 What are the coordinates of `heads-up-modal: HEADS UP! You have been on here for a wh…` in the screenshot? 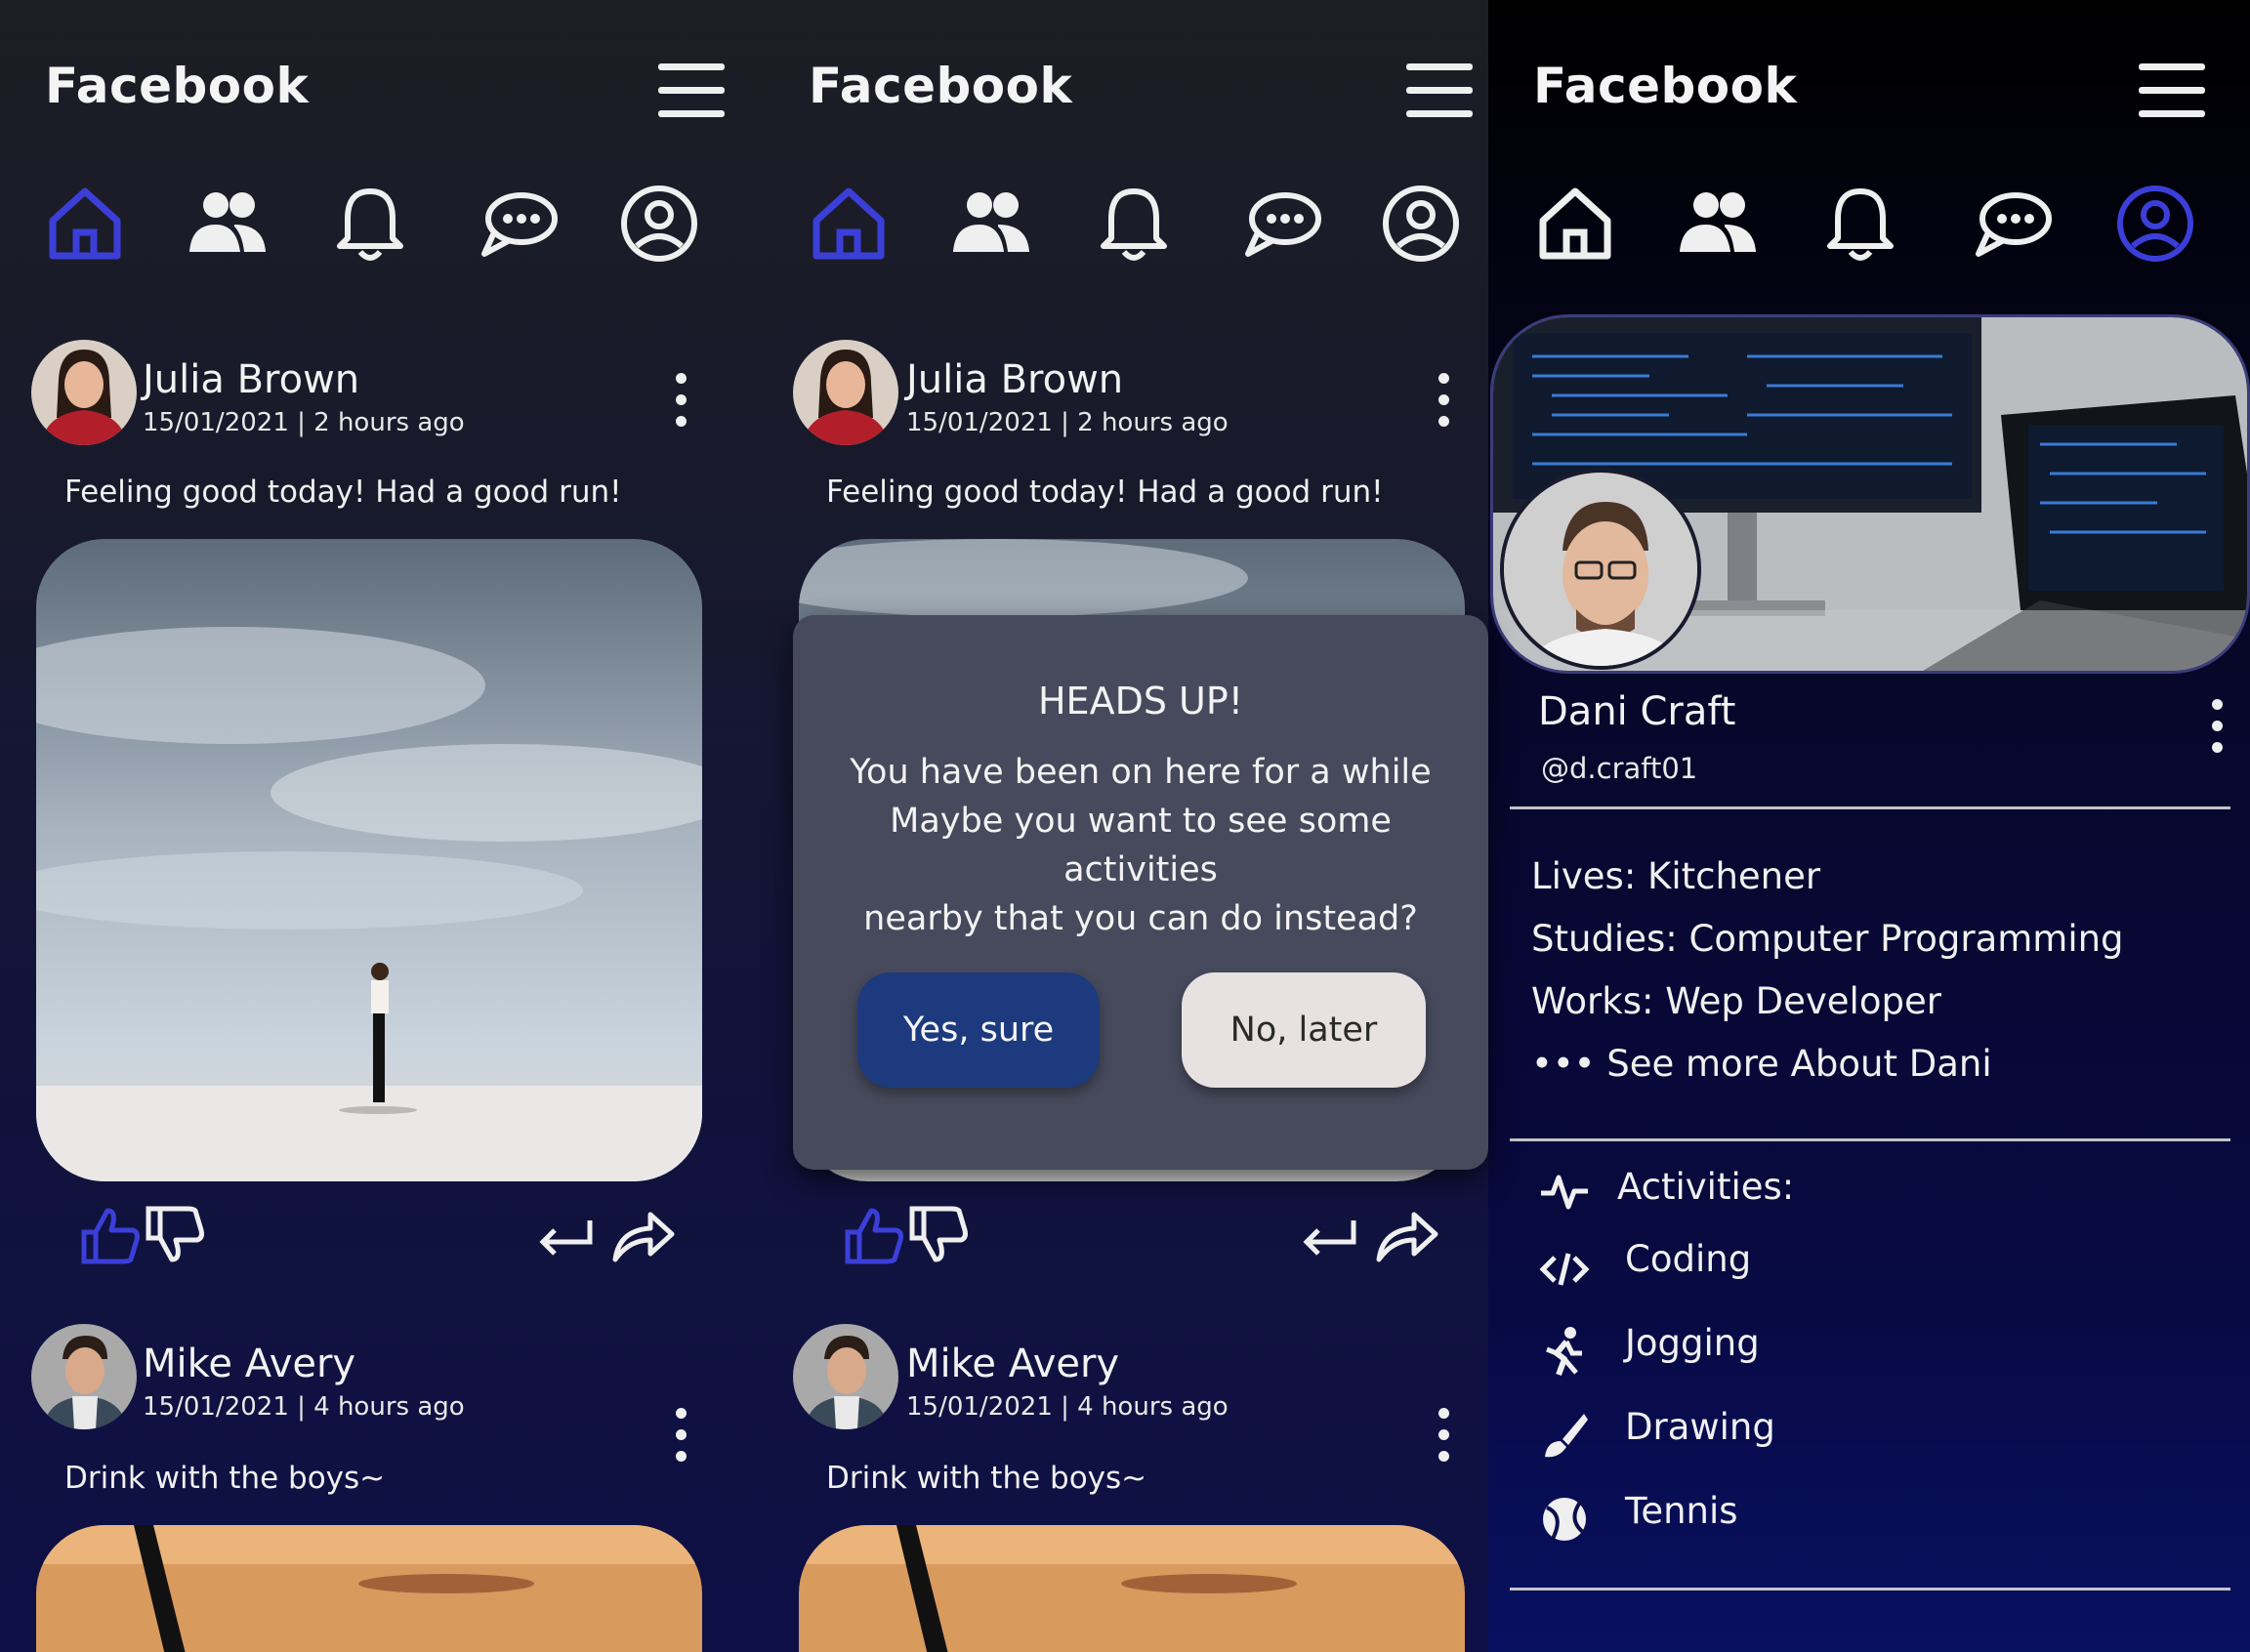 It's located at (1140, 892).